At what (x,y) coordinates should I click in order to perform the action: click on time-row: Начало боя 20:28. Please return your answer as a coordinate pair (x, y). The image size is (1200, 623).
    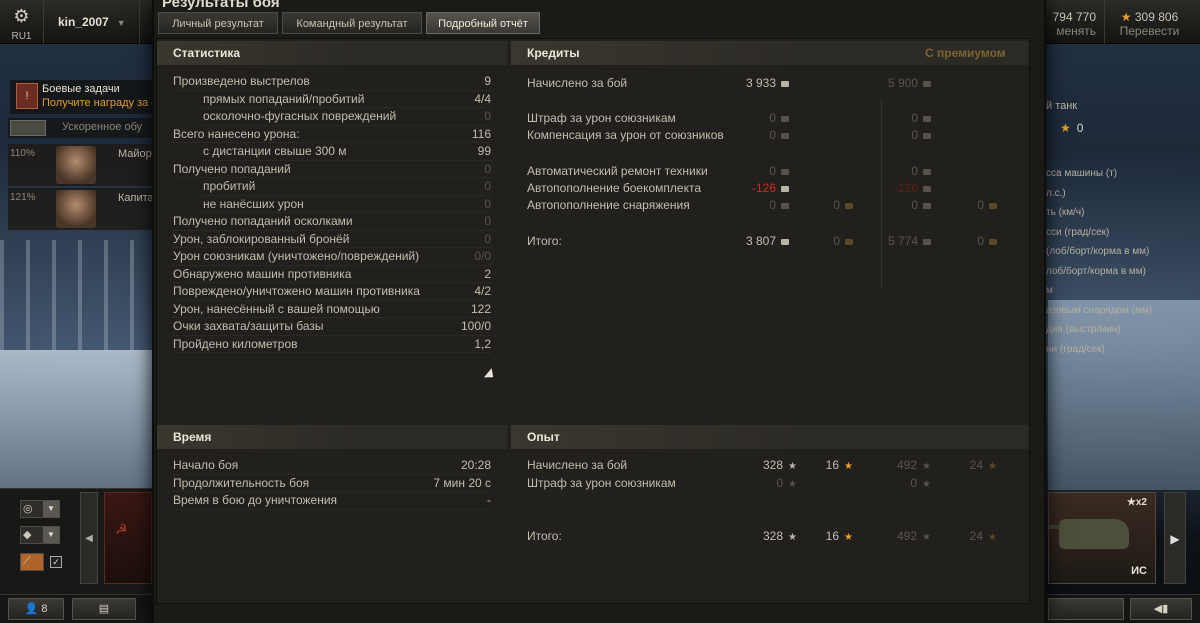
    Looking at the image, I should click on (332, 466).